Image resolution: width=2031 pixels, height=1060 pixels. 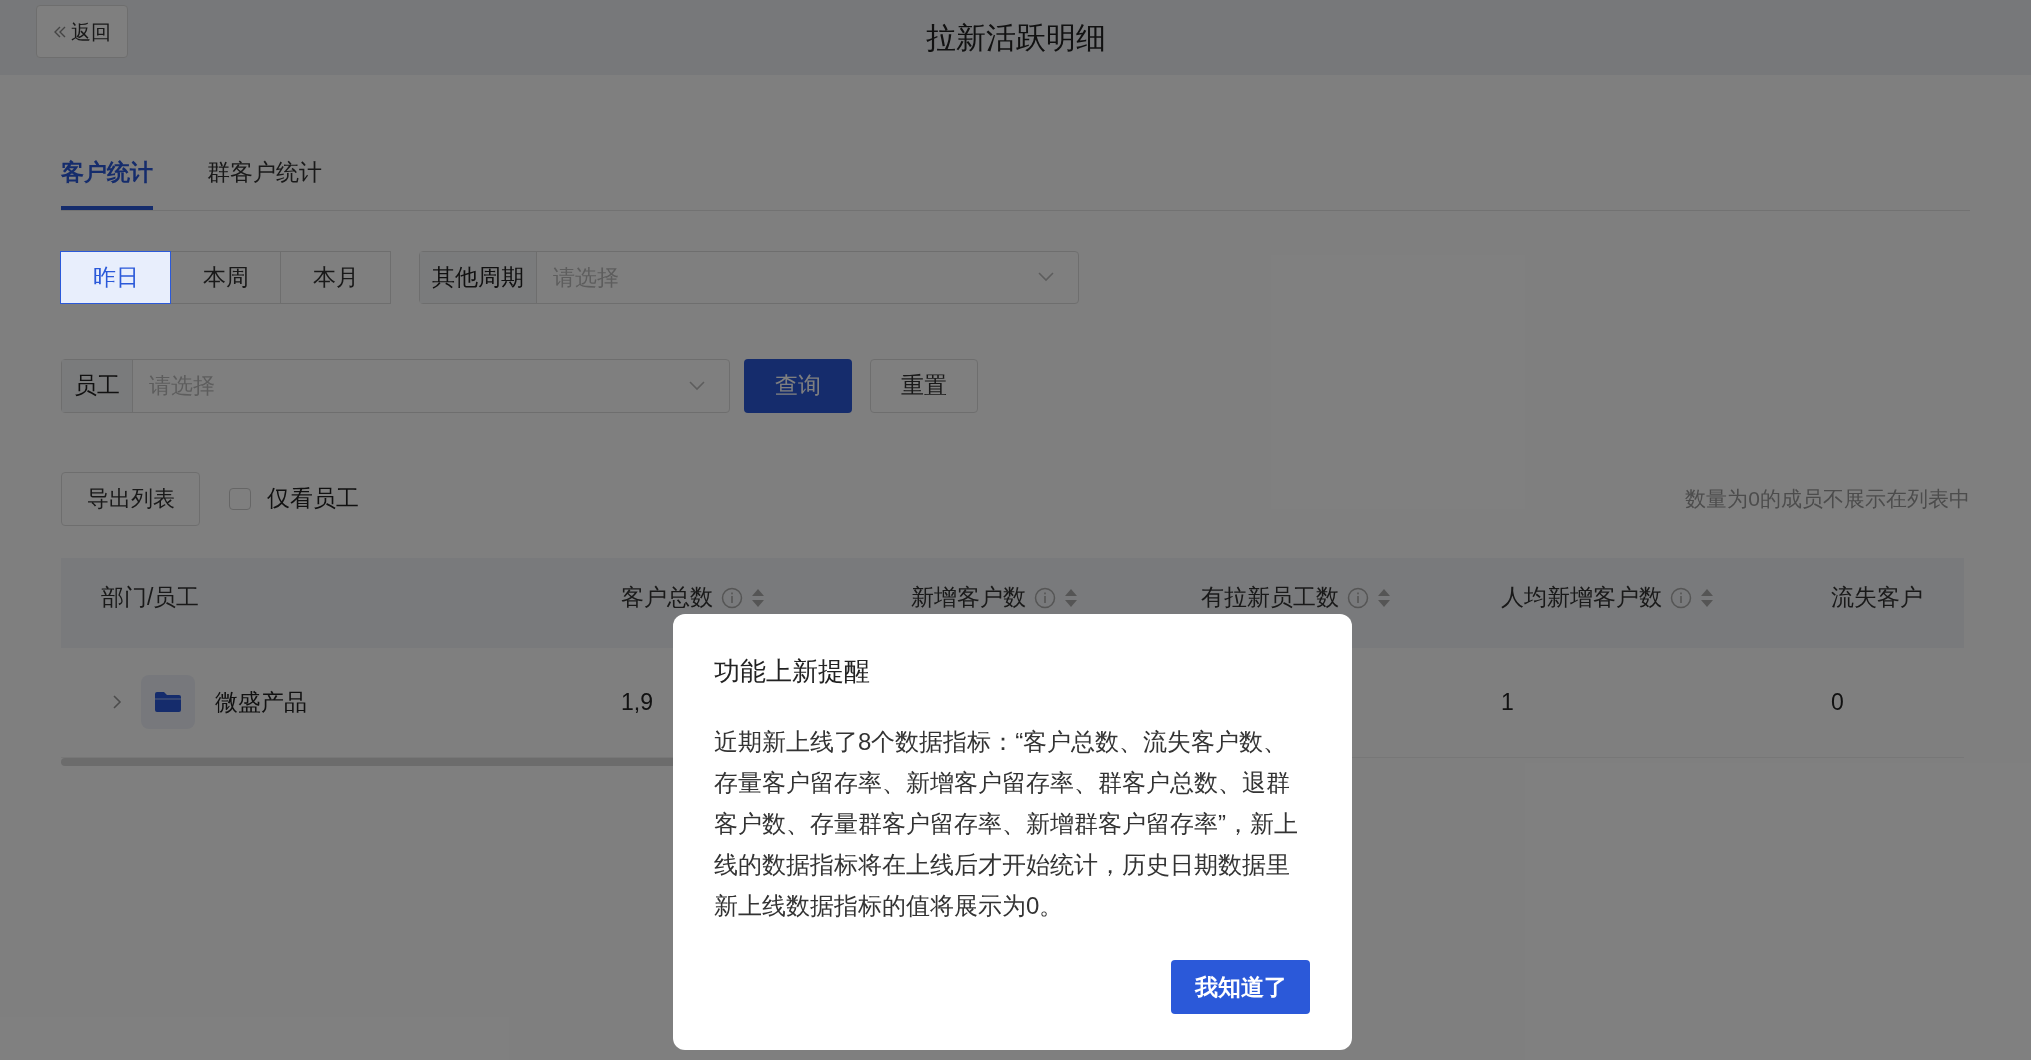 I want to click on confirm-button: 我知道了, so click(x=1240, y=987).